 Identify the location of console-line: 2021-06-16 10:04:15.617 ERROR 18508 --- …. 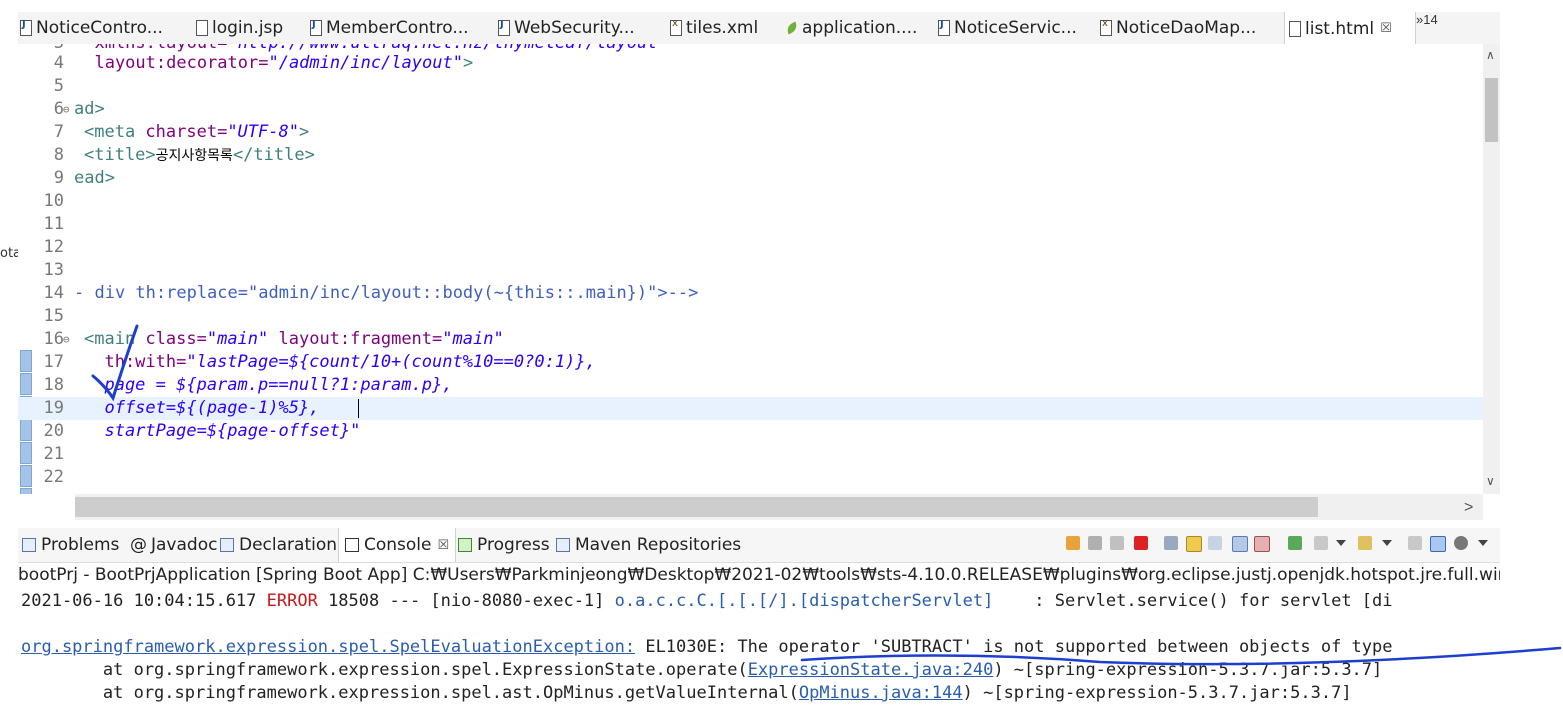
(707, 601).